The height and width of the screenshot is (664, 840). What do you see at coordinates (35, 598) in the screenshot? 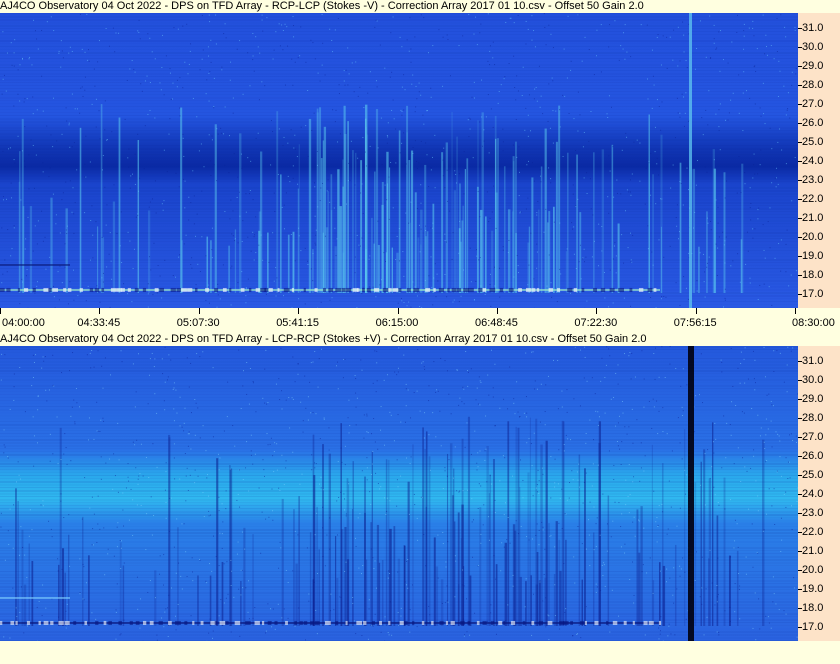
I see `interference-line` at bounding box center [35, 598].